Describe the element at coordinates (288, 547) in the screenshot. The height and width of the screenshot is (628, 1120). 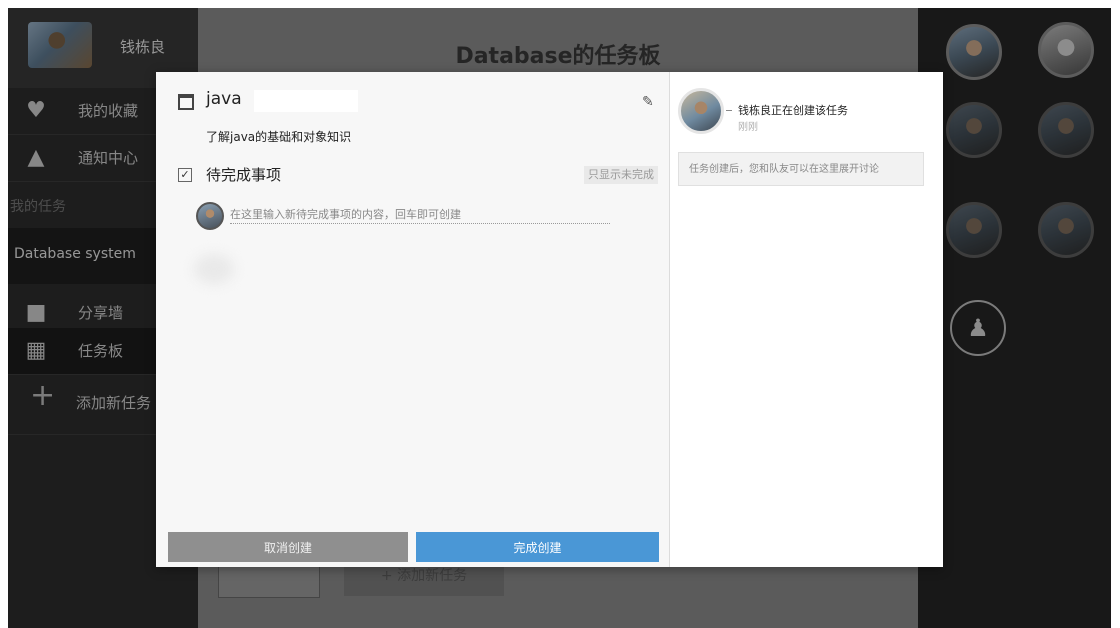
I see `cancel-button: 取消创建` at that location.